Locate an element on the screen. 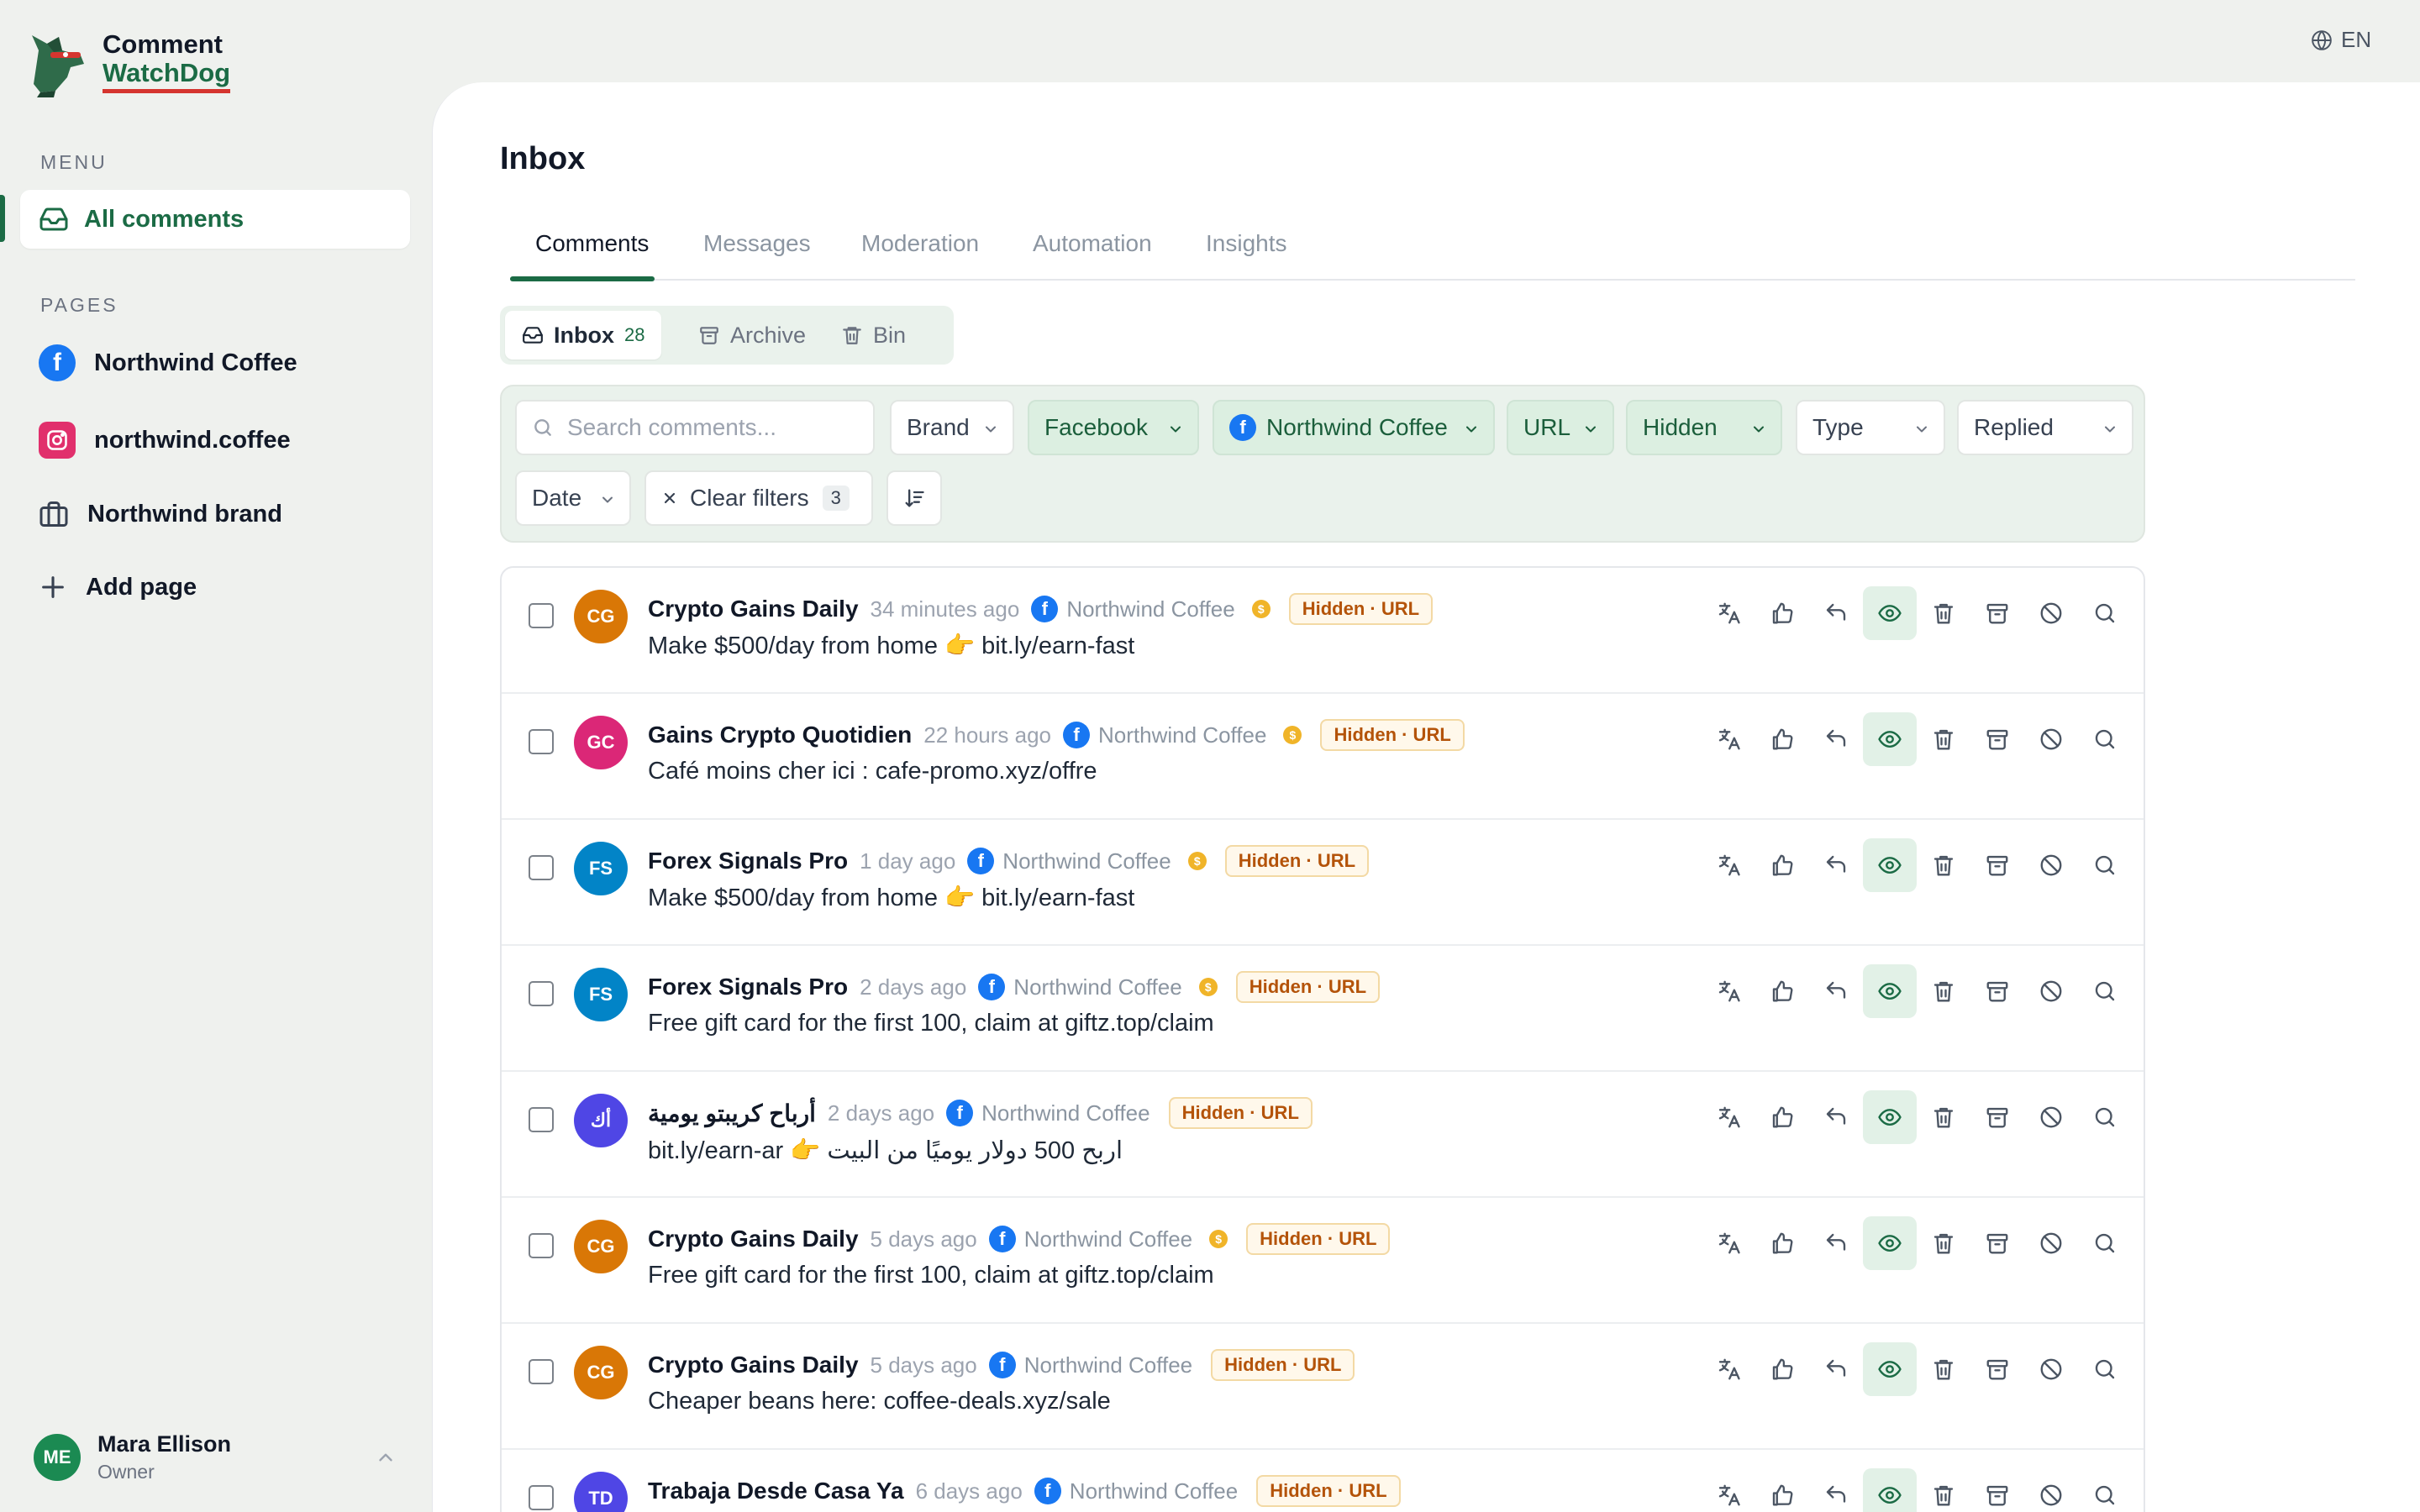 The width and height of the screenshot is (2420, 1512). tab-comments: Comments is located at coordinates (592, 243).